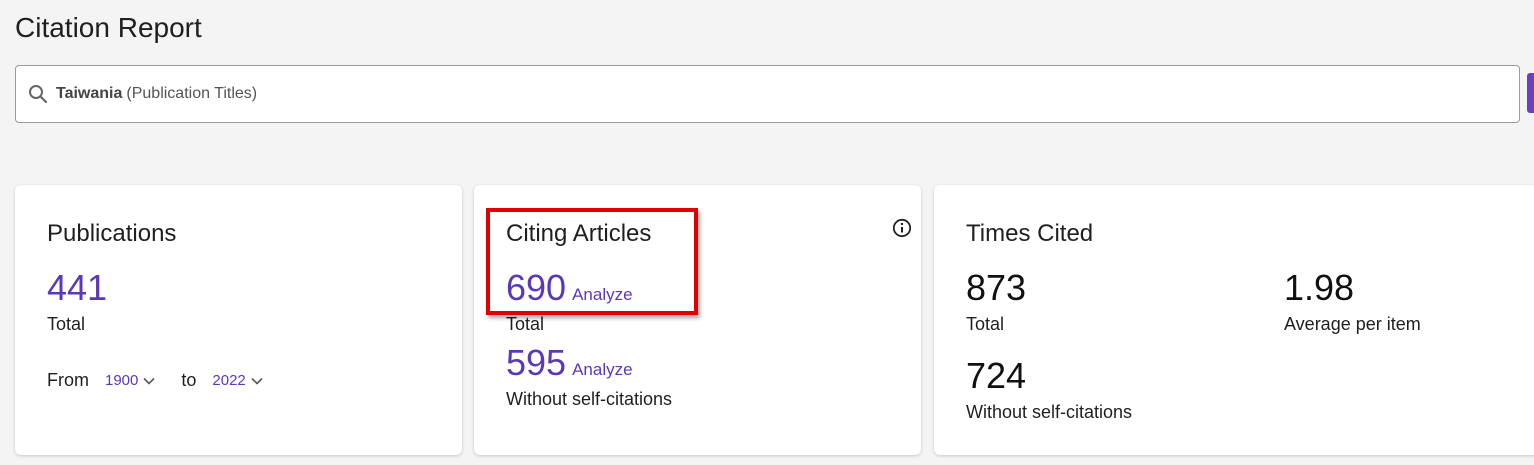  I want to click on average-per-item-label: Average per item, so click(1352, 324).